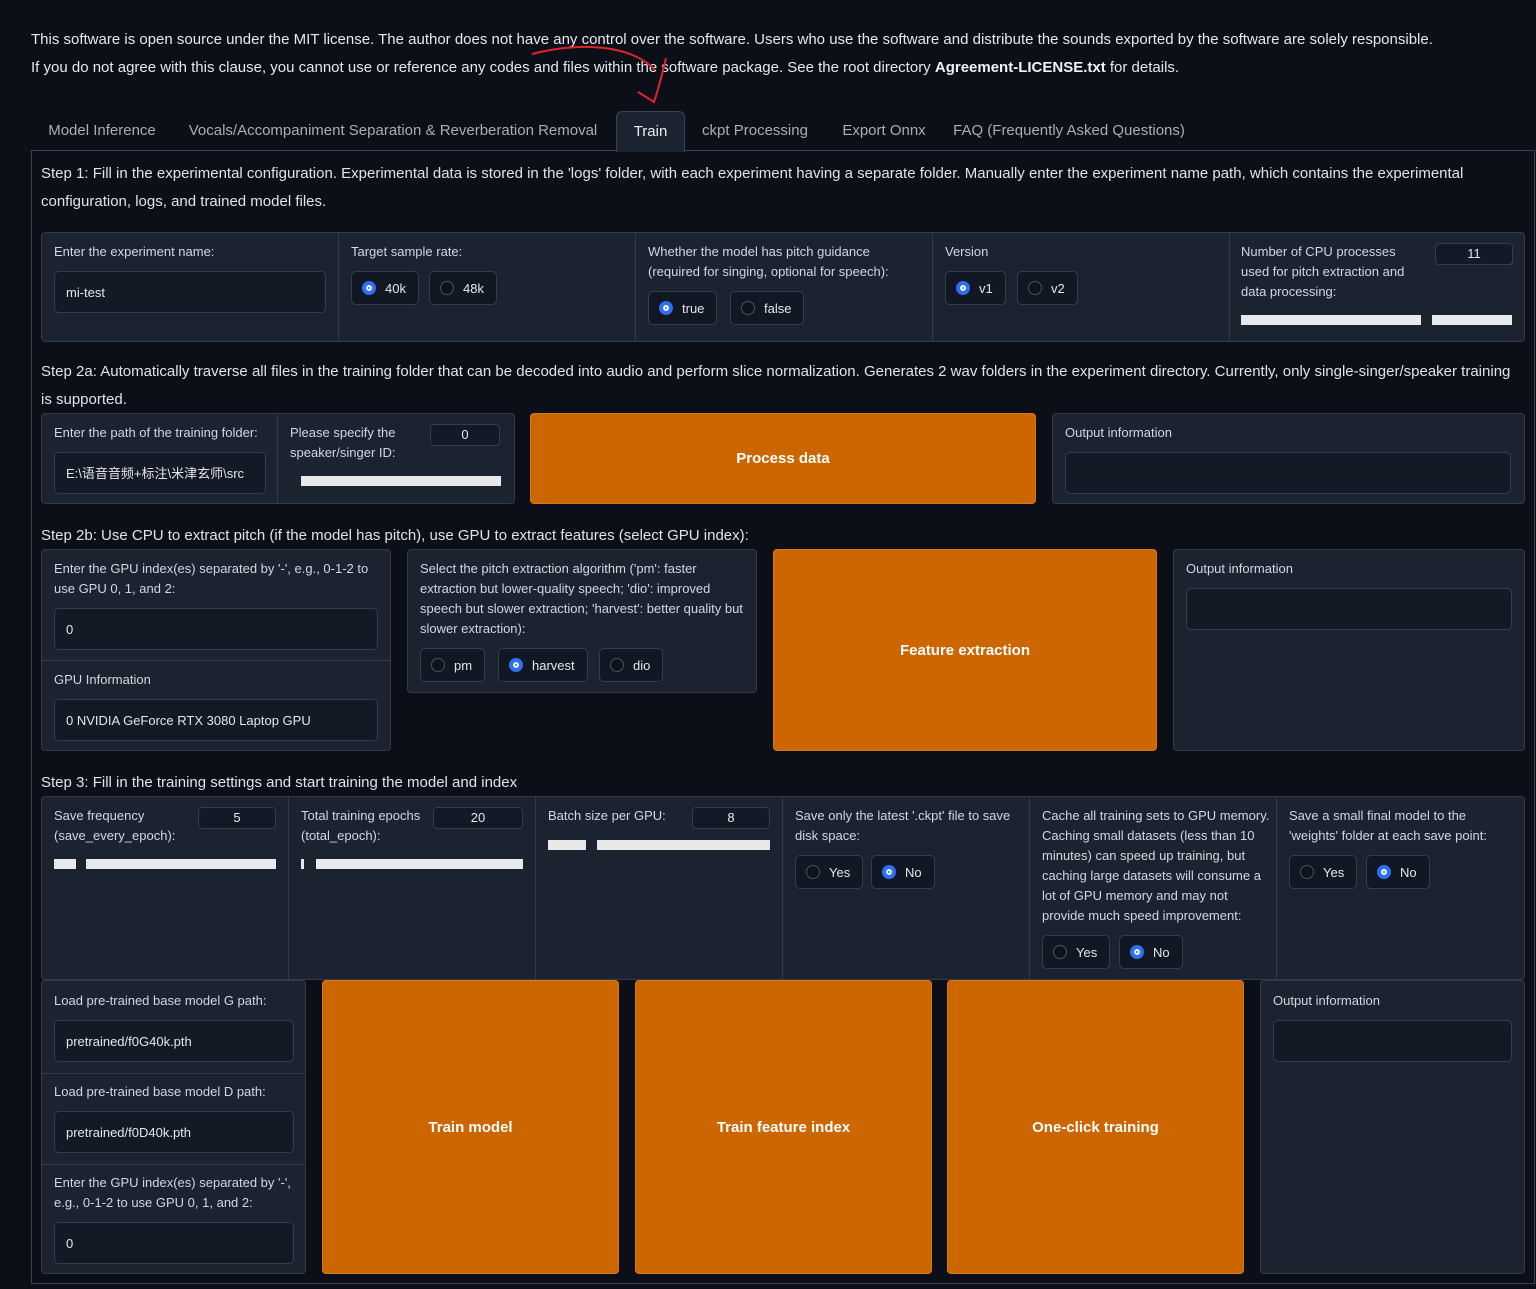  I want to click on speaker-id-slider, so click(401, 481).